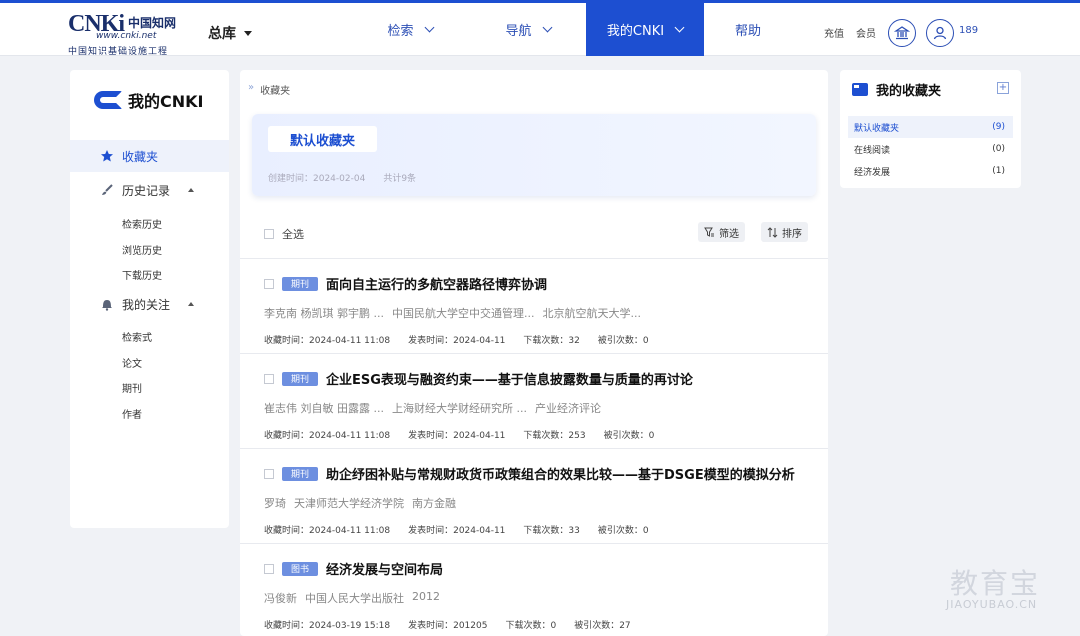  What do you see at coordinates (142, 223) in the screenshot?
I see `sidebar-sub-search-history: 检索历史` at bounding box center [142, 223].